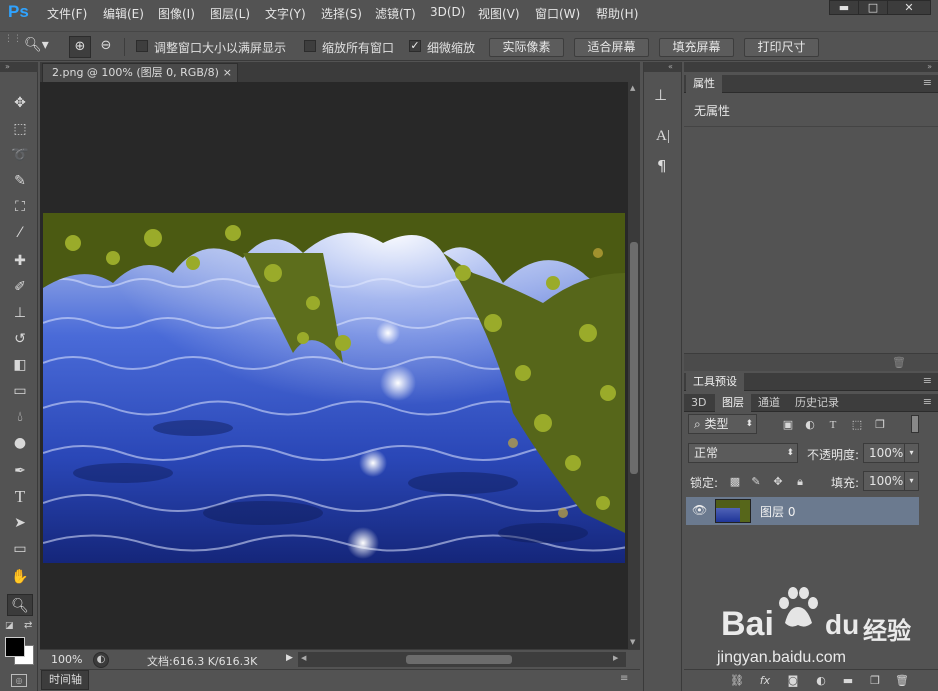  What do you see at coordinates (788, 425) in the screenshot?
I see `filter-pixel-icon: ▣` at bounding box center [788, 425].